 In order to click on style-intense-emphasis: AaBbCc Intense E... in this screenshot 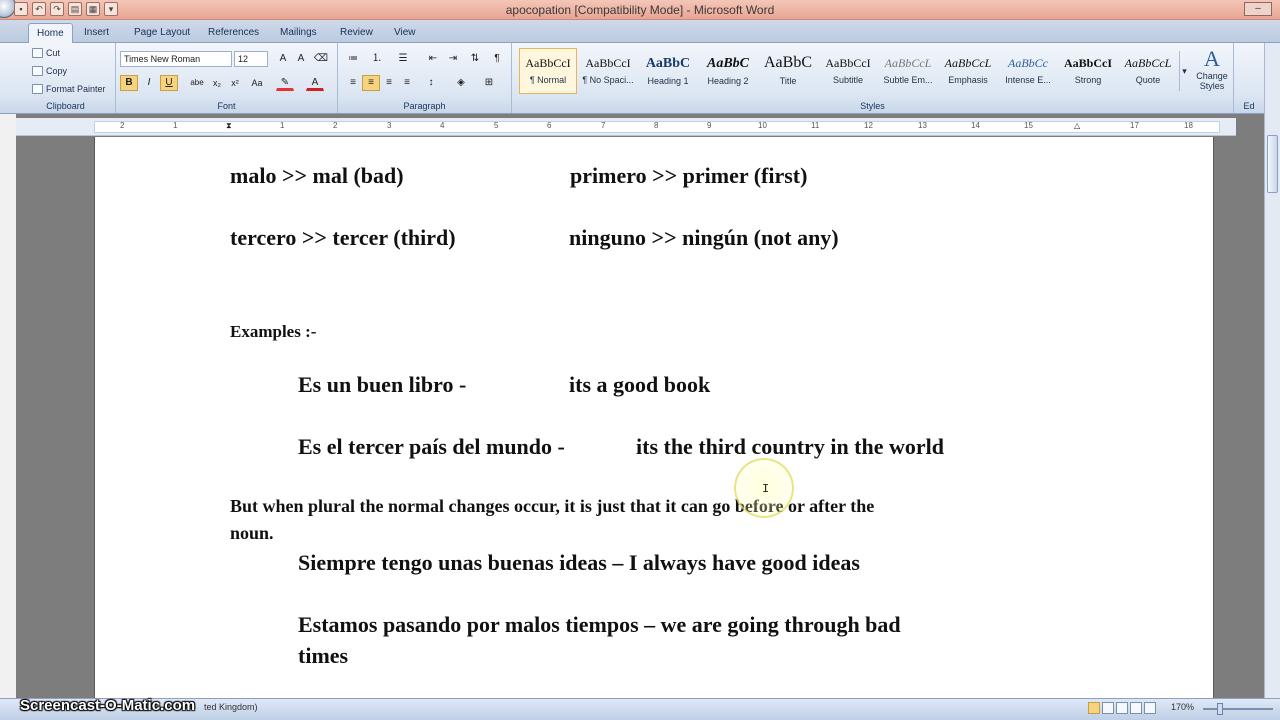, I will do `click(1028, 71)`.